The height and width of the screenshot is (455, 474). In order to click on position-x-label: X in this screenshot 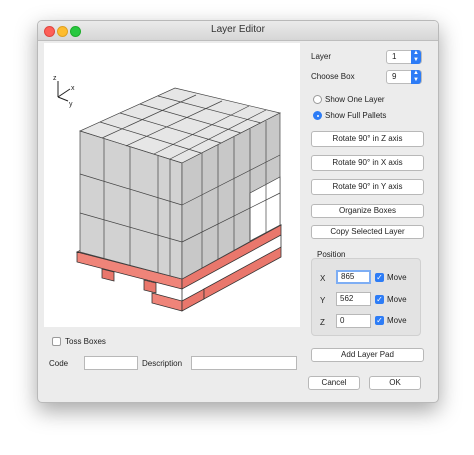, I will do `click(323, 278)`.